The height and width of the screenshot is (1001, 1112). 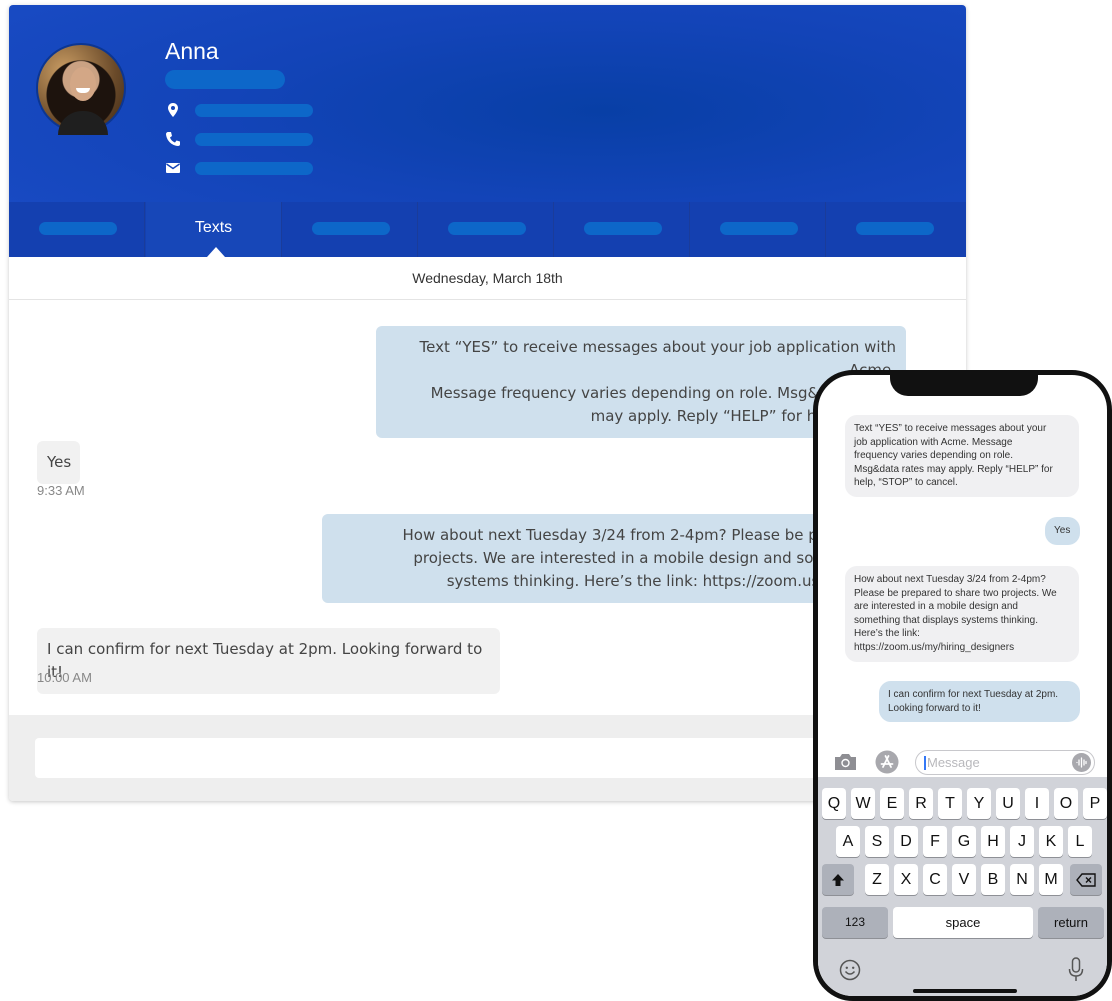 I want to click on key-y: Y, so click(x=979, y=803).